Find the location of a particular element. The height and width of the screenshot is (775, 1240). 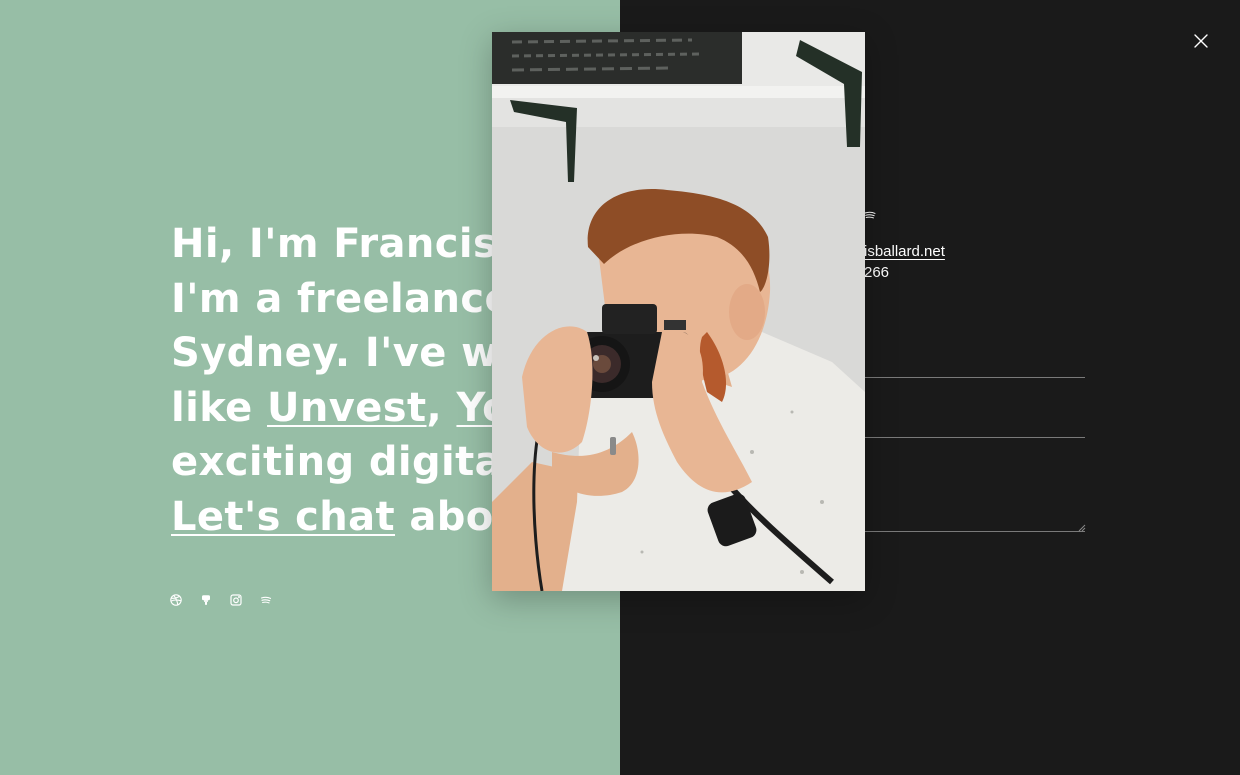

social-links is located at coordinates (221, 600).